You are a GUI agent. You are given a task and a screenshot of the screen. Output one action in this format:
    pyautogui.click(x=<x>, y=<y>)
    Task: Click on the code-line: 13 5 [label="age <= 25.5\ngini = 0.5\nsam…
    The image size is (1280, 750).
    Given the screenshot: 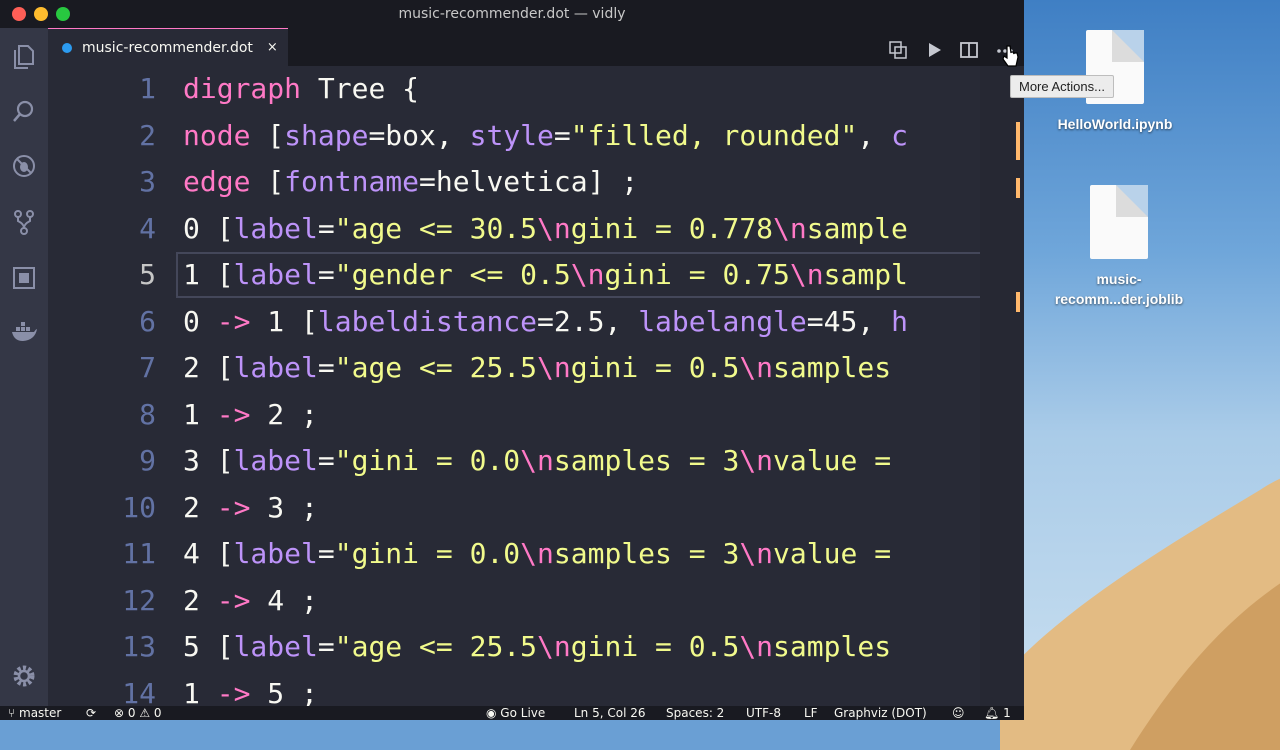 What is the action you would take?
    pyautogui.click(x=514, y=647)
    